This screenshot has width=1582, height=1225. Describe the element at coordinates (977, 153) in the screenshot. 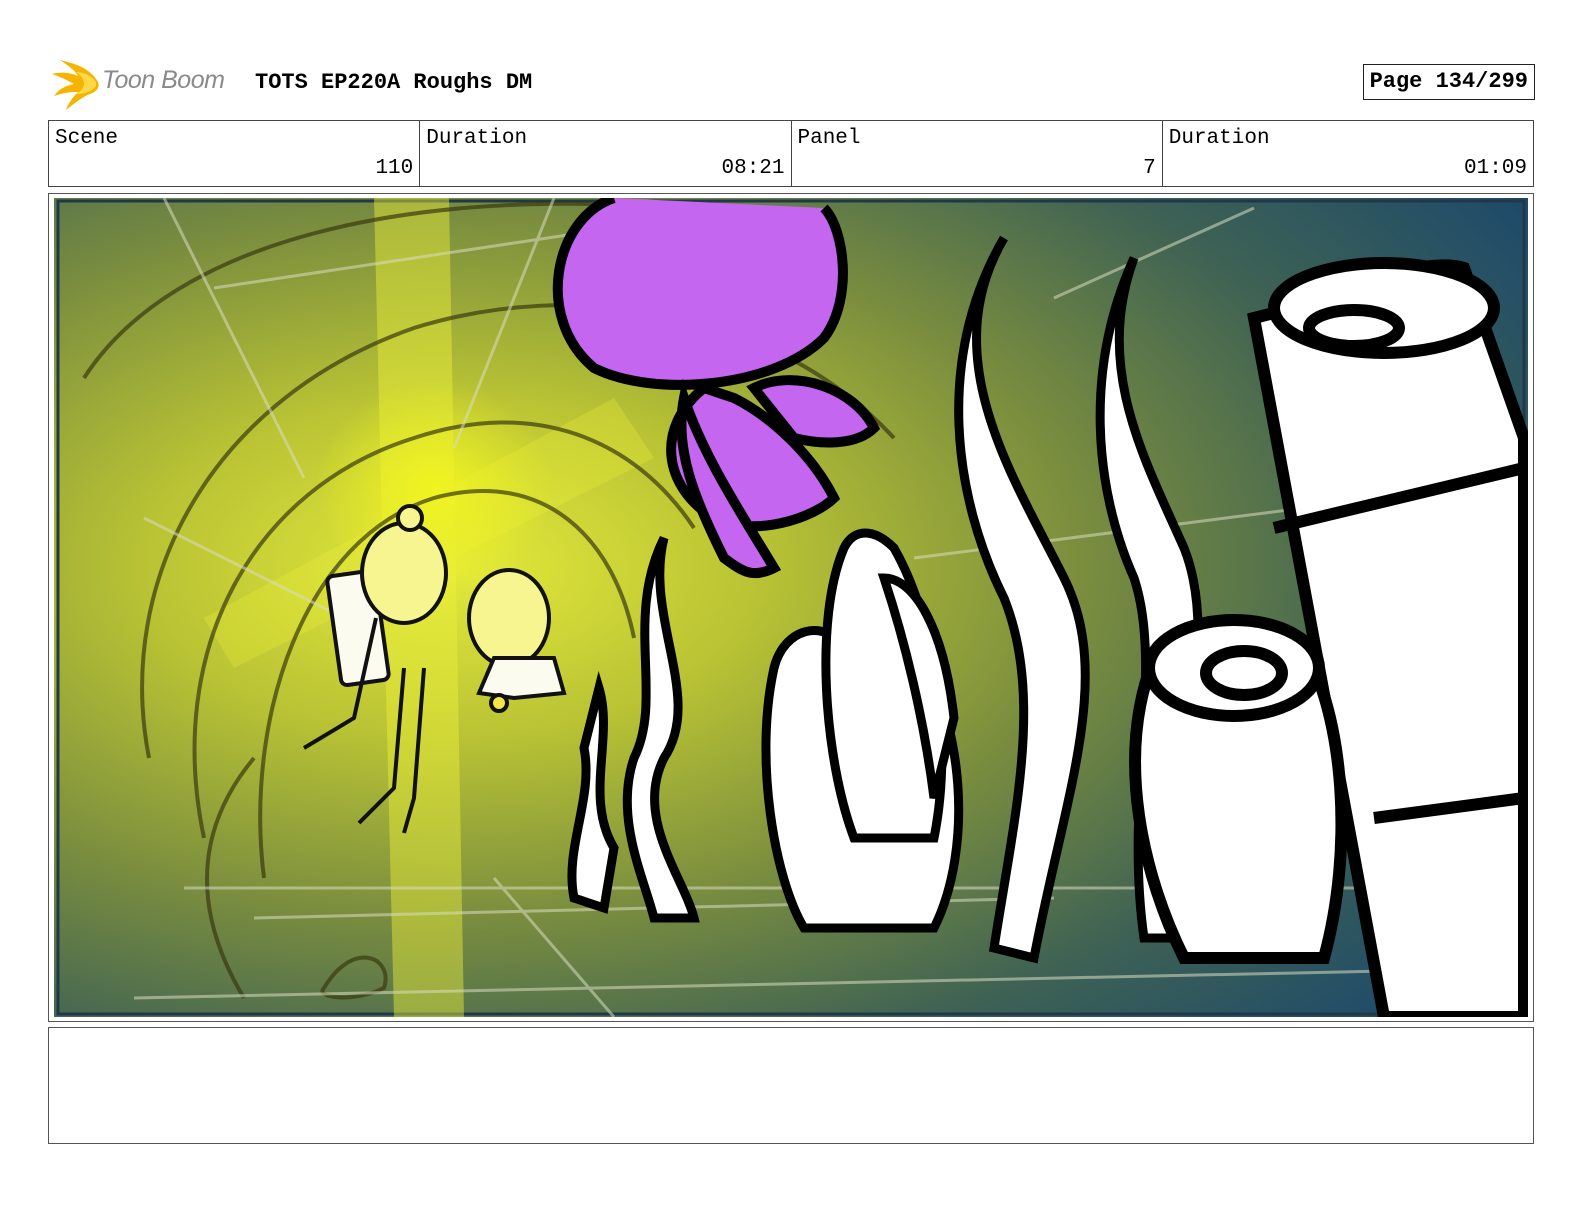

I see `panel-cell: Panel 7` at that location.